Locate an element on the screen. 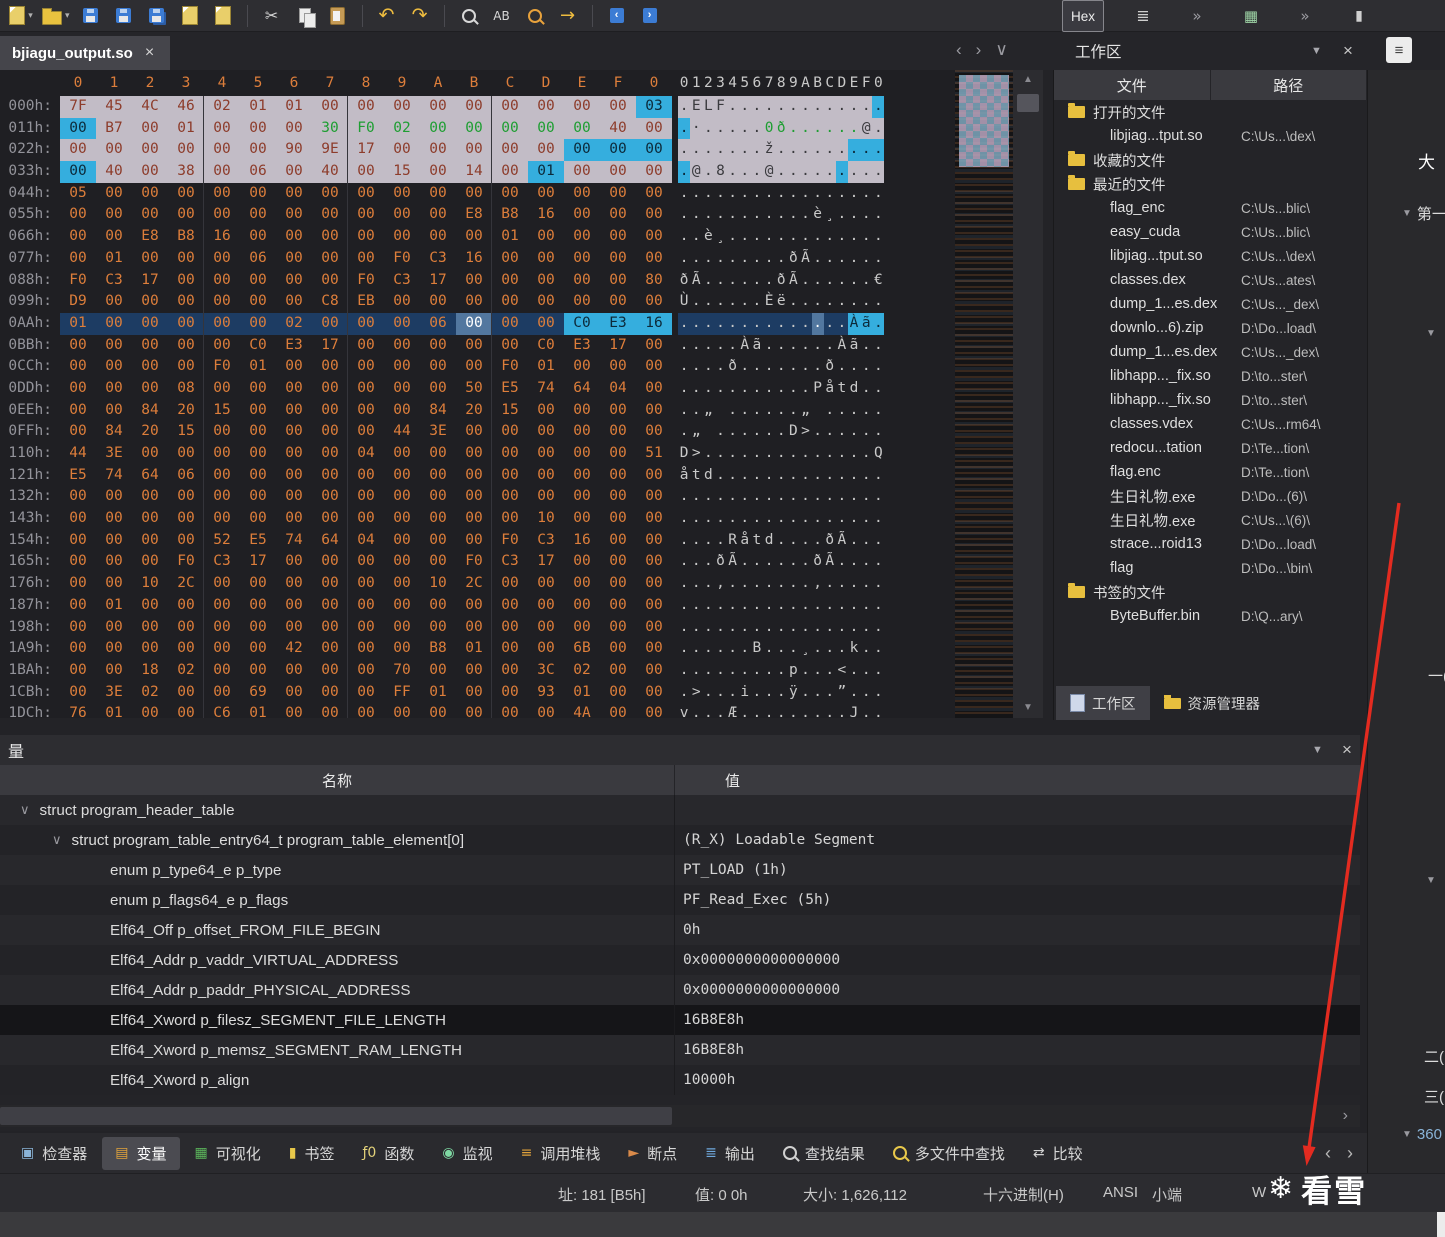 This screenshot has height=1237, width=1445. variable-row: ∨ struct program_header_table is located at coordinates (680, 810).